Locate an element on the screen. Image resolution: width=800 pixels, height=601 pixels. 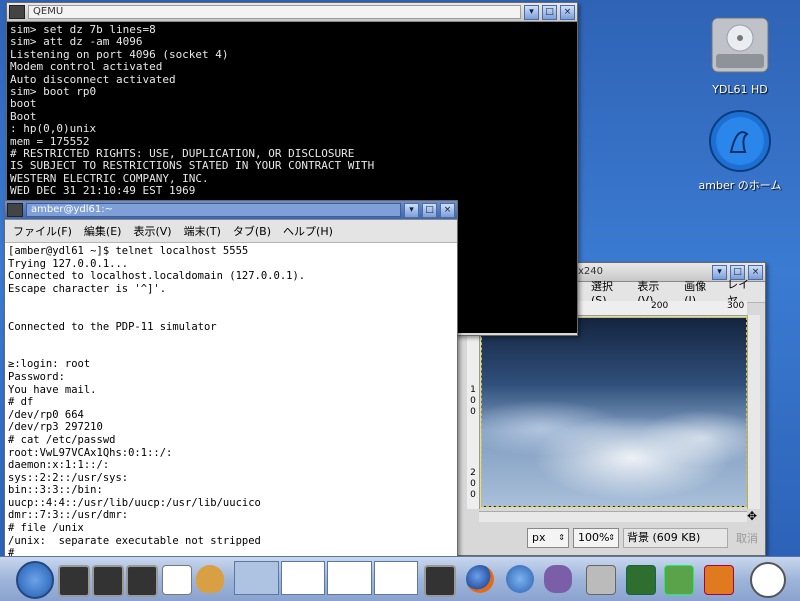
desktop-icon-home: amber のホーム is located at coordinates (740, 150).